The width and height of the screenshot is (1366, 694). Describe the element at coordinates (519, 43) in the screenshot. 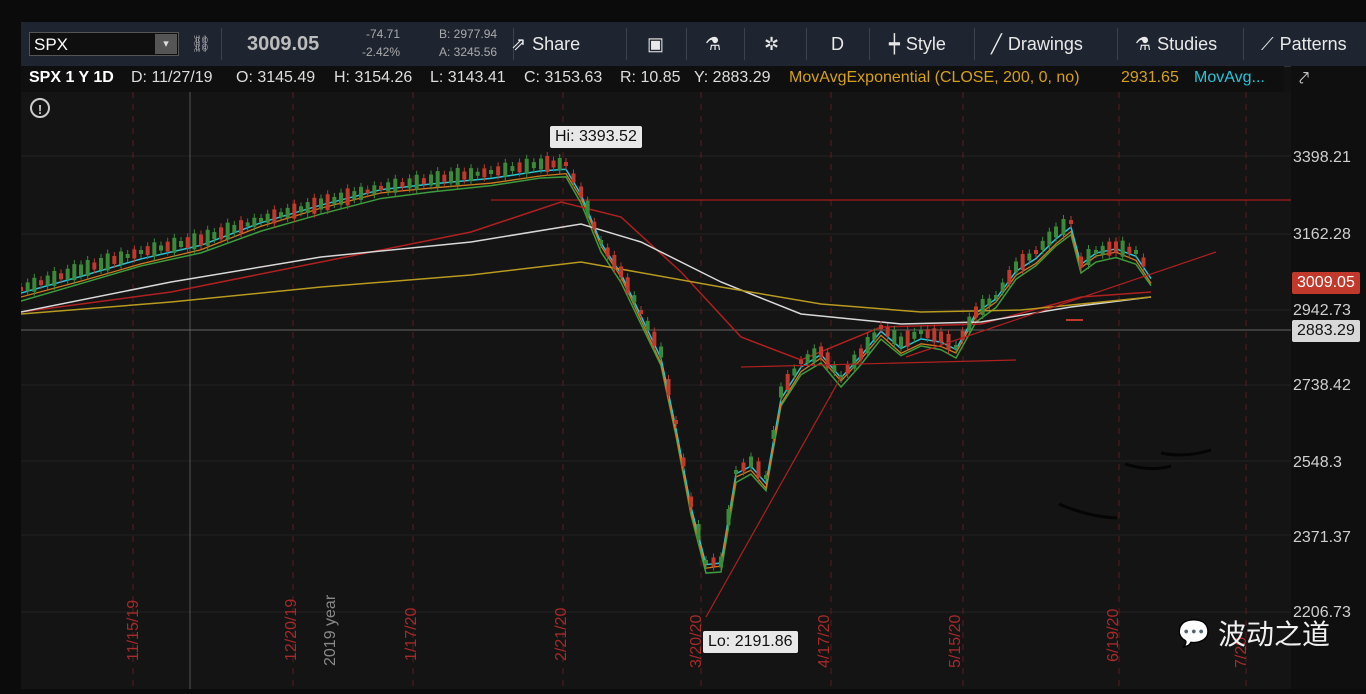

I see `share-icon: ⇗` at that location.